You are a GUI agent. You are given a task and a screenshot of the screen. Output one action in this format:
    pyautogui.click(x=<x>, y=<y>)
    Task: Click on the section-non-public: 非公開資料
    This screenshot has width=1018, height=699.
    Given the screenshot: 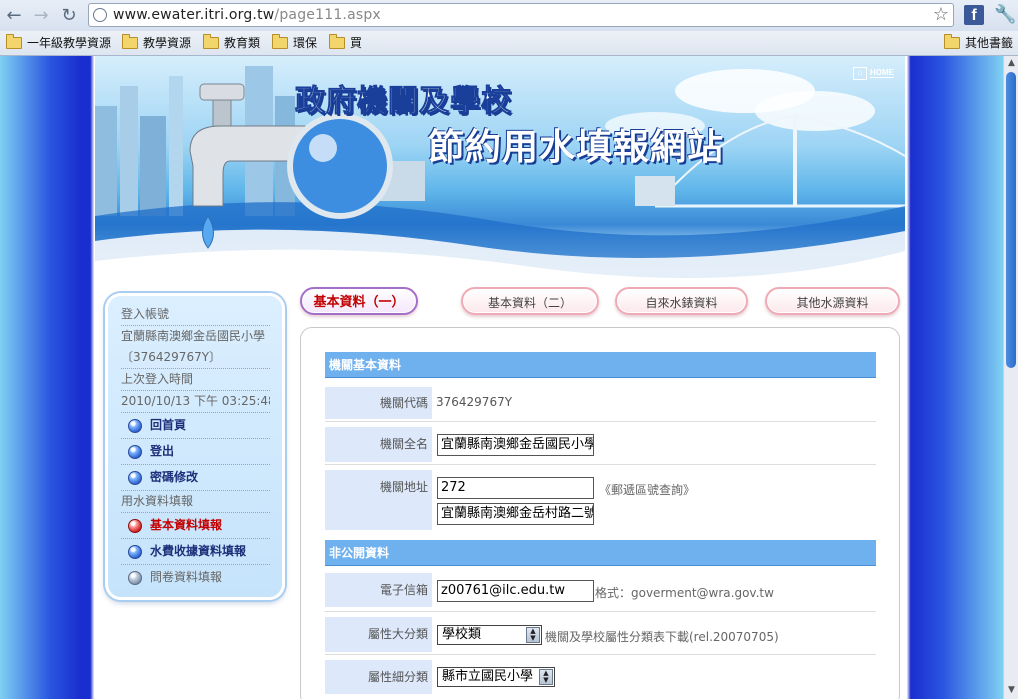 What is the action you would take?
    pyautogui.click(x=600, y=553)
    